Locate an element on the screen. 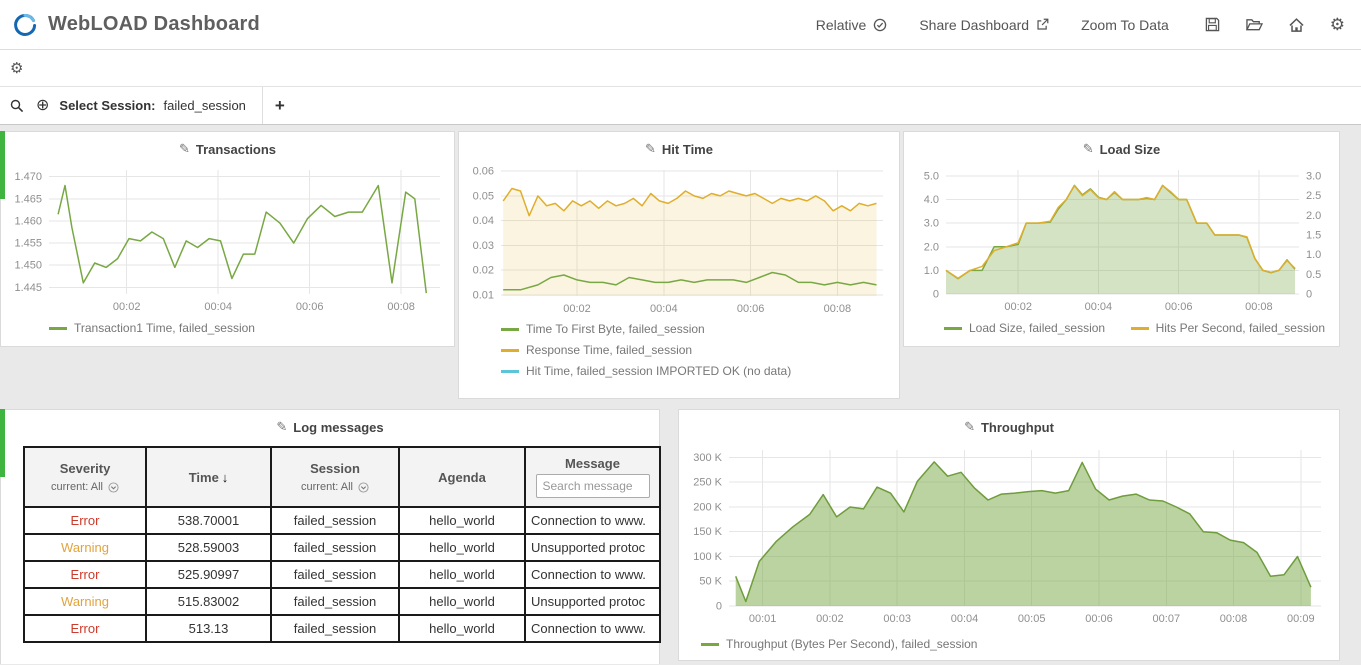  cell-message: Unsupported protoc is located at coordinates (592, 547).